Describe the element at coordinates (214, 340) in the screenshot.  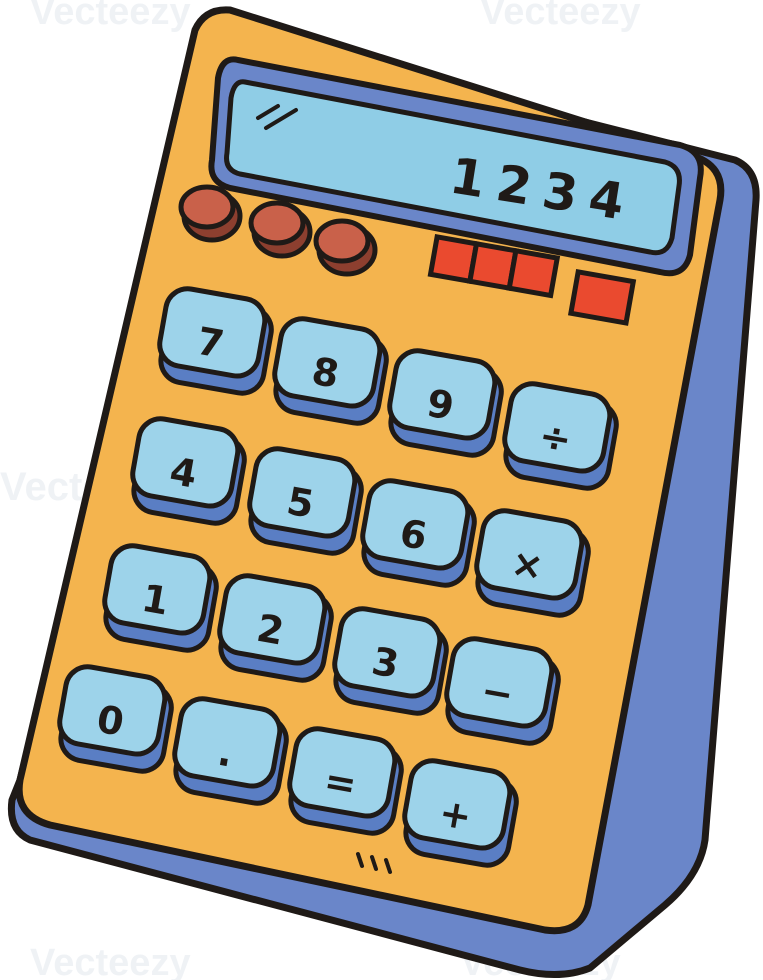
I see `key-7: 7` at that location.